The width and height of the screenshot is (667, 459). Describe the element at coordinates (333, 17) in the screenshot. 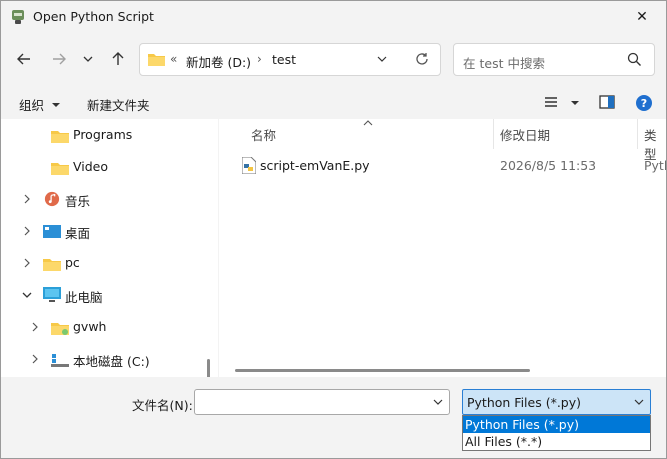

I see `title-bar: Open Python Script ✕` at that location.